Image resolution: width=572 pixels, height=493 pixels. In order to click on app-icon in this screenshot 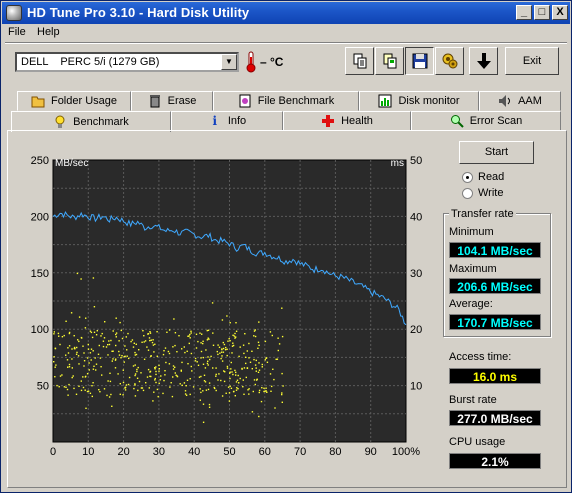, I will do `click(14, 13)`.